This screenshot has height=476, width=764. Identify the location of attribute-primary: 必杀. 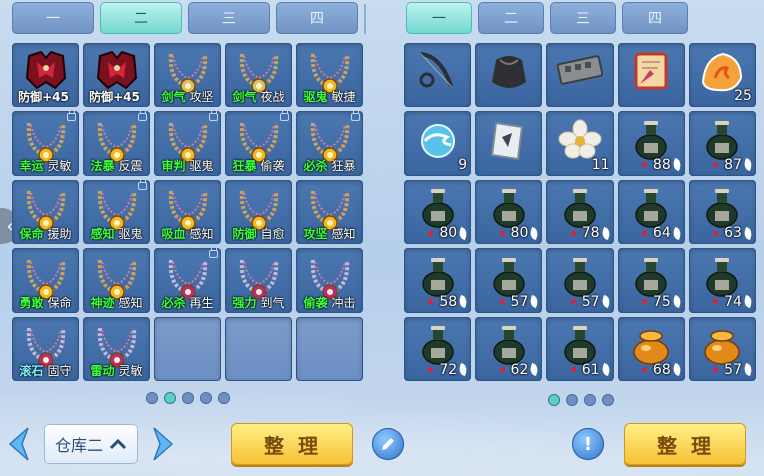
(315, 165).